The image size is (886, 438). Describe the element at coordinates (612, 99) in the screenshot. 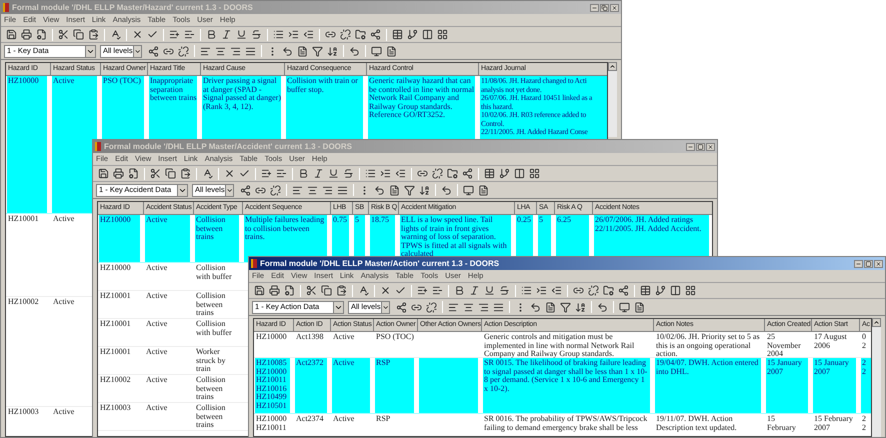

I see `vertical-scrollbar` at that location.